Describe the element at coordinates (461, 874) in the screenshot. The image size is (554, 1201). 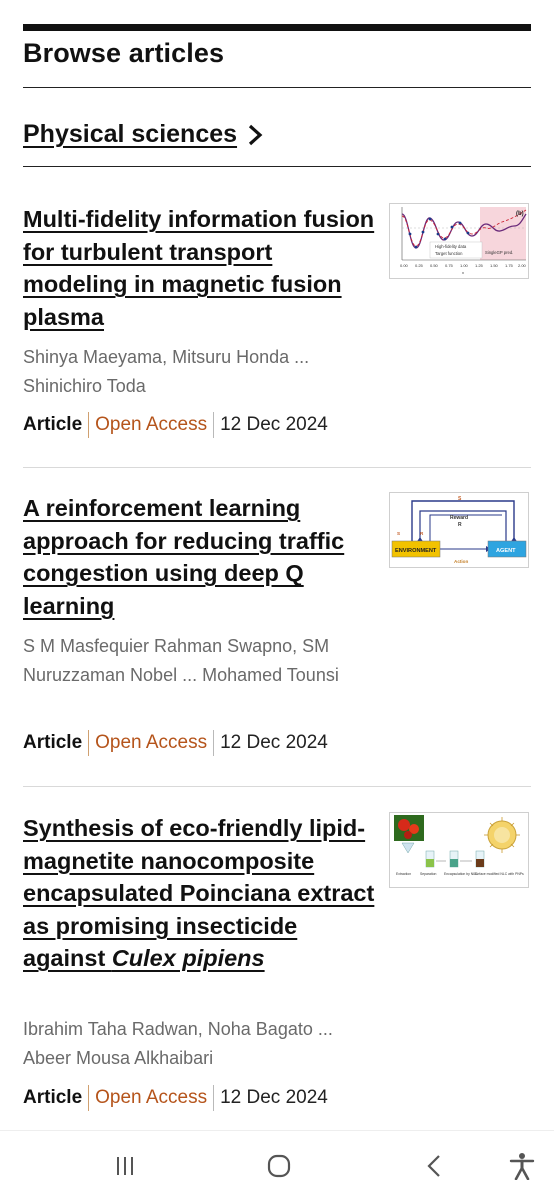
I see `step-label: Encapsulation by NLC` at that location.